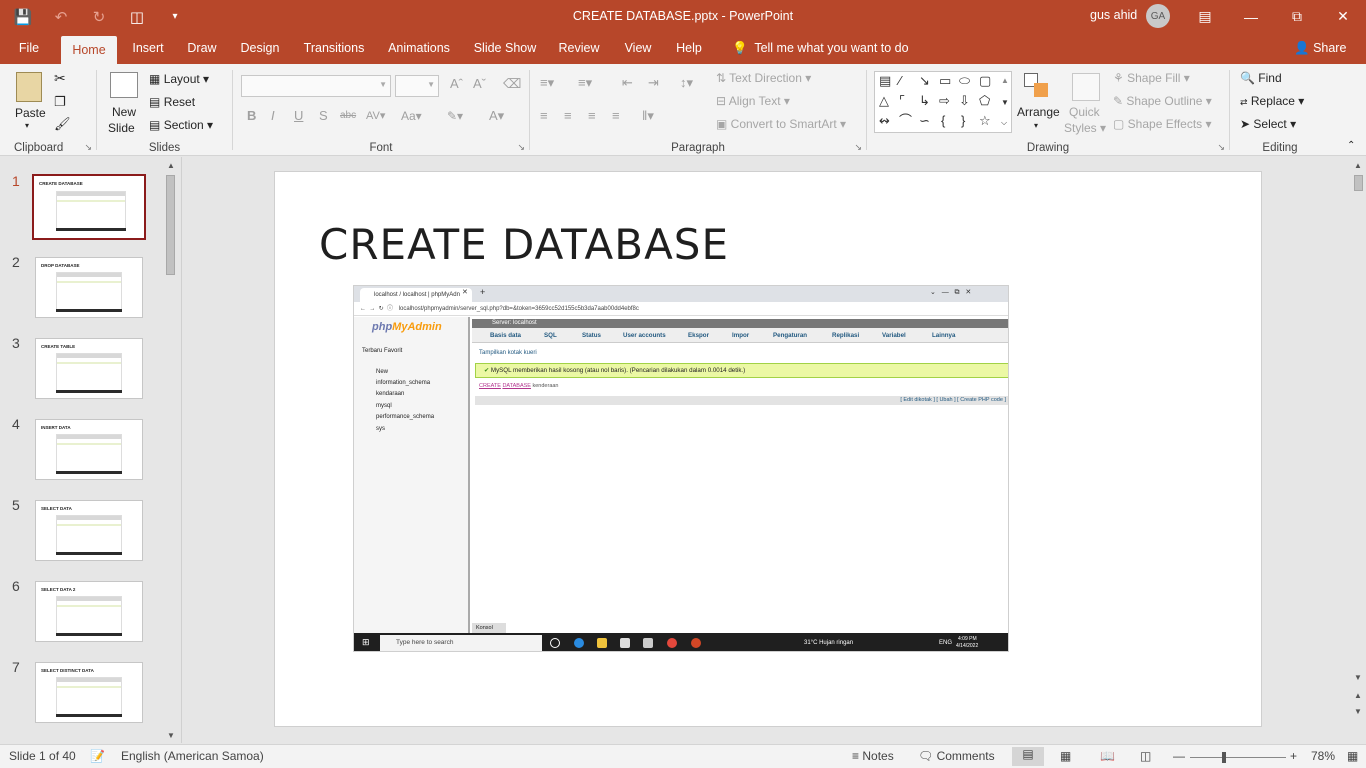 This screenshot has width=1366, height=768. Describe the element at coordinates (1028, 756) in the screenshot. I see `normal-view-icon: ▤` at that location.